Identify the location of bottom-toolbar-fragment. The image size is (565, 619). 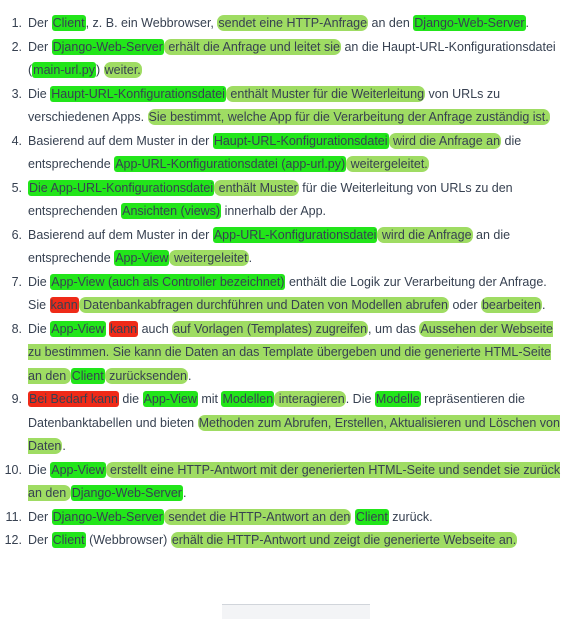
(296, 611).